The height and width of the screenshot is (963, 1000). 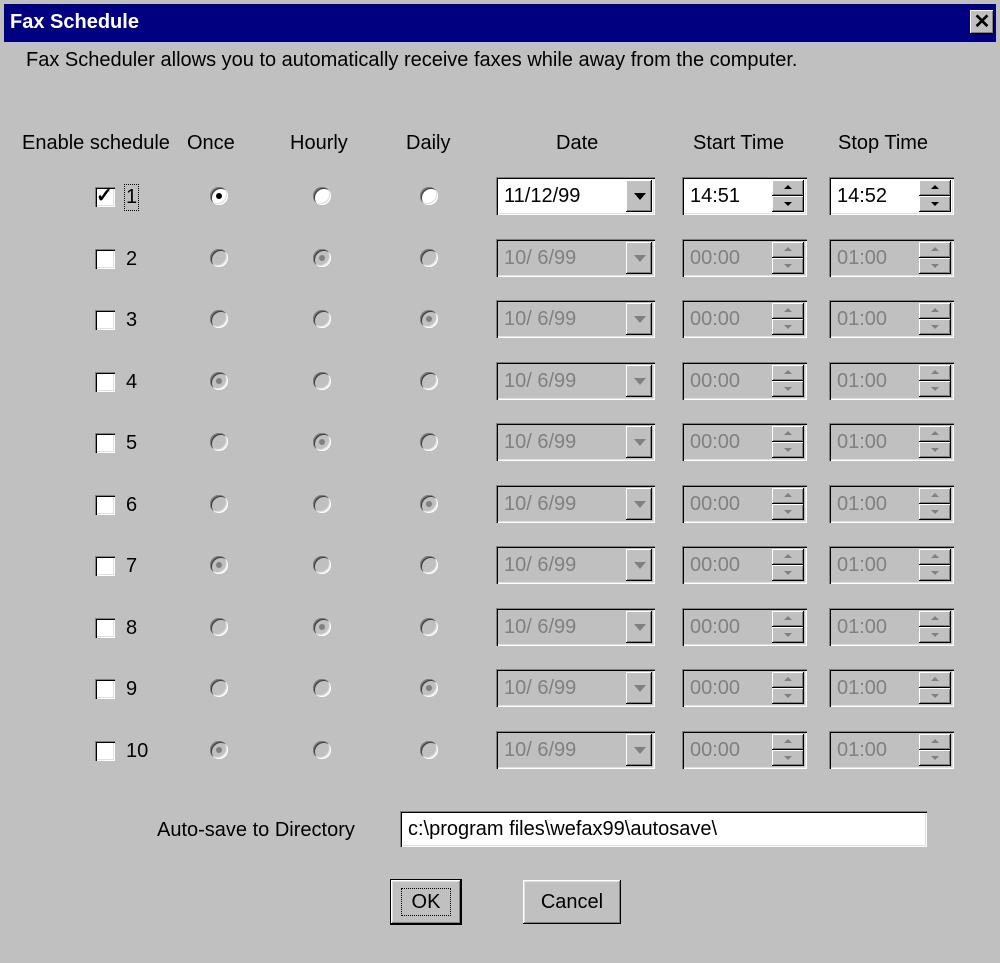 I want to click on cancel-button: Cancel, so click(x=572, y=902).